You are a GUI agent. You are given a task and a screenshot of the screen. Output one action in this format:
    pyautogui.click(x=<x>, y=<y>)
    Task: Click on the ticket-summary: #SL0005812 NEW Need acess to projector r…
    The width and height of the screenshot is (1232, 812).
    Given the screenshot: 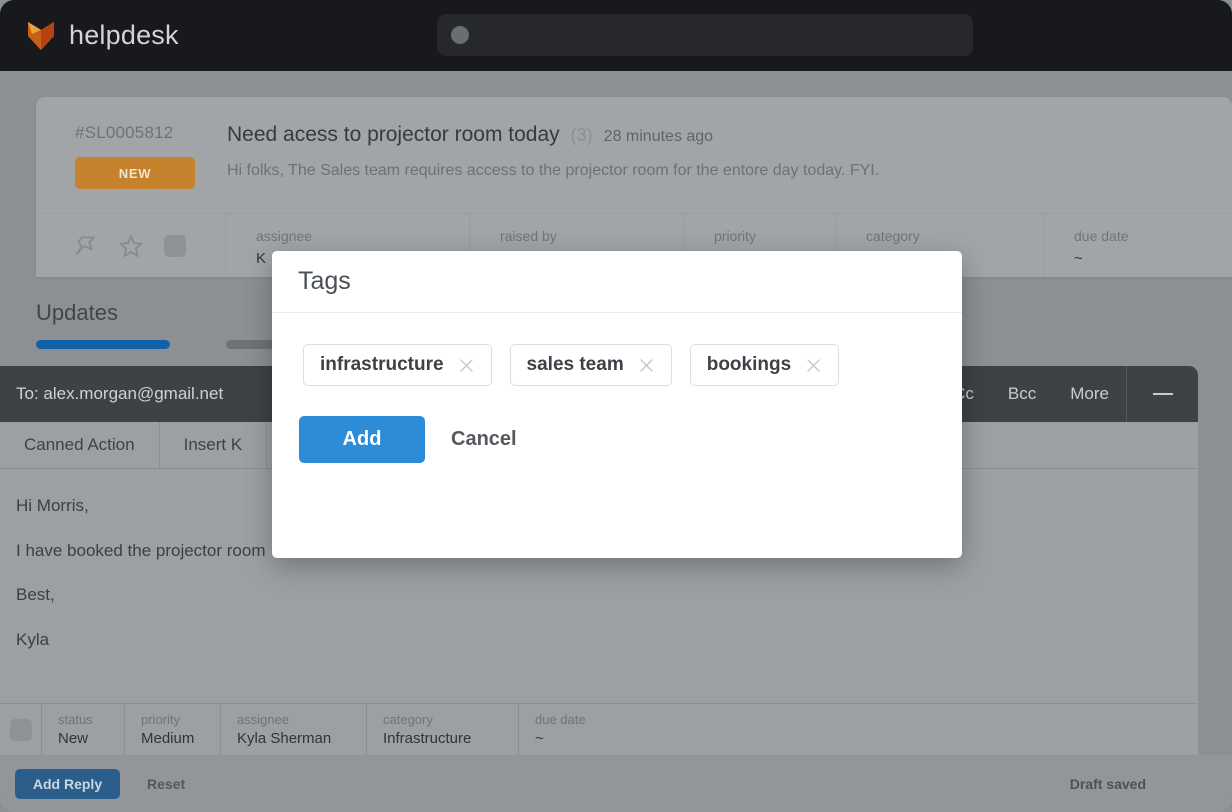 What is the action you would take?
    pyautogui.click(x=634, y=155)
    